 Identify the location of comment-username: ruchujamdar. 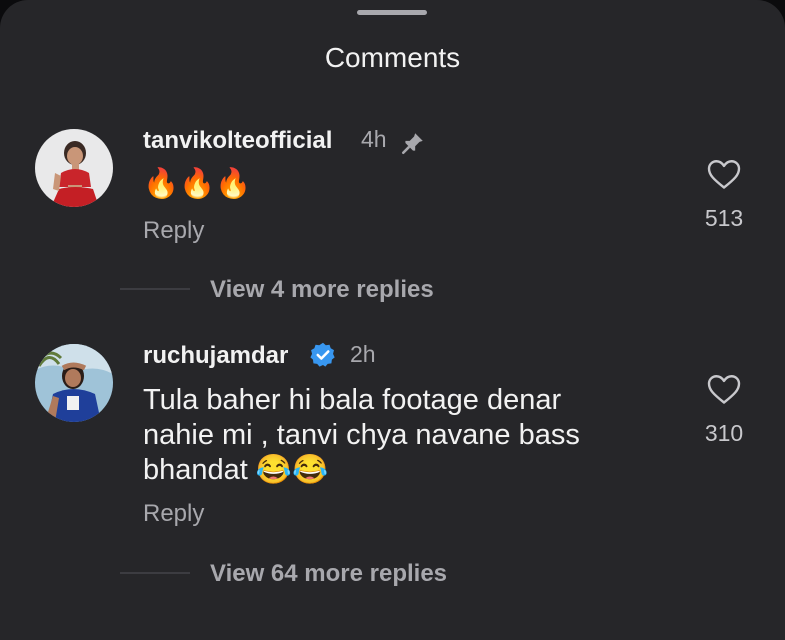
(215, 356).